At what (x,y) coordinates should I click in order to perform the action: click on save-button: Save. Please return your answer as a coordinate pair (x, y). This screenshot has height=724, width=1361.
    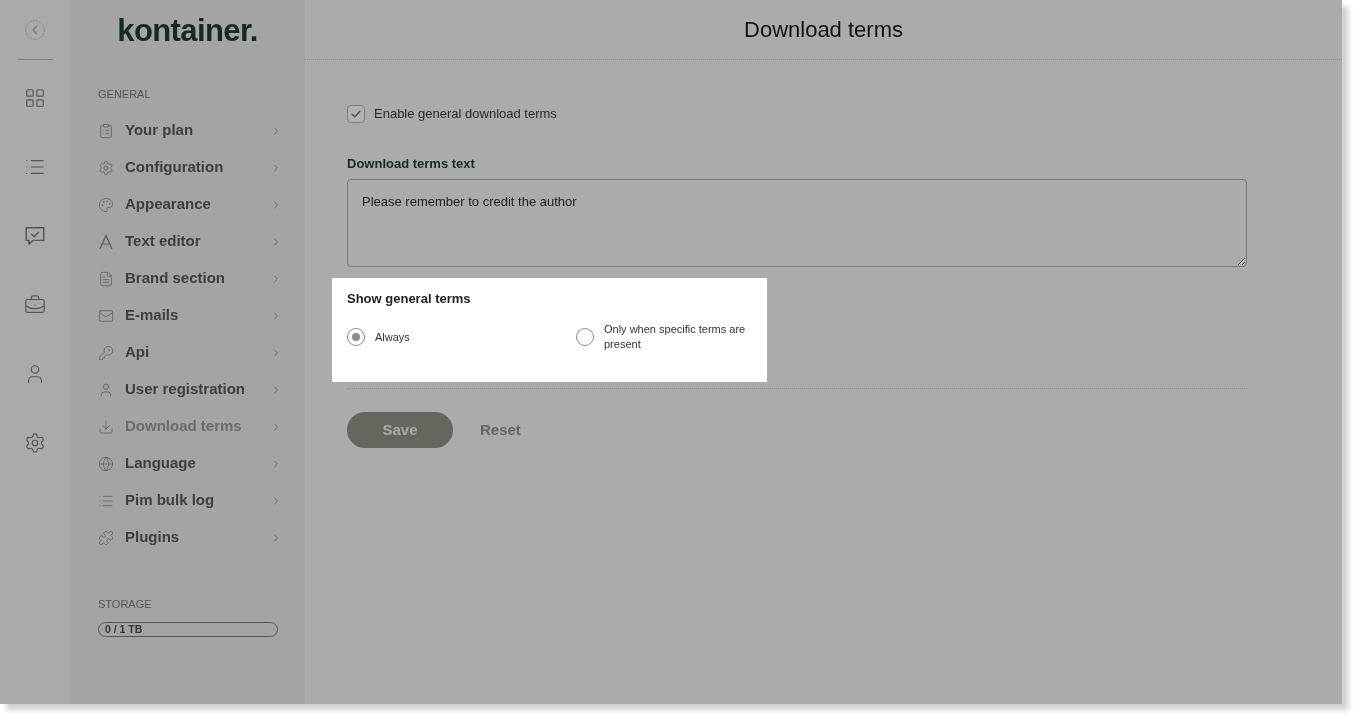
    Looking at the image, I should click on (400, 430).